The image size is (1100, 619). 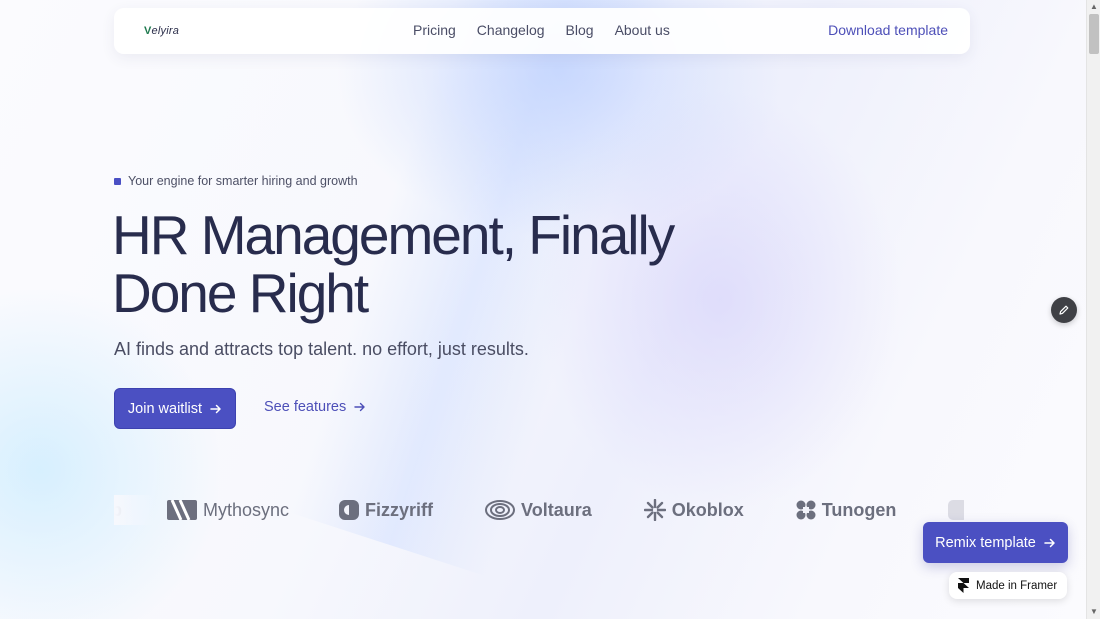 I want to click on made-in-framer-label: Made in Framer, so click(x=1017, y=585).